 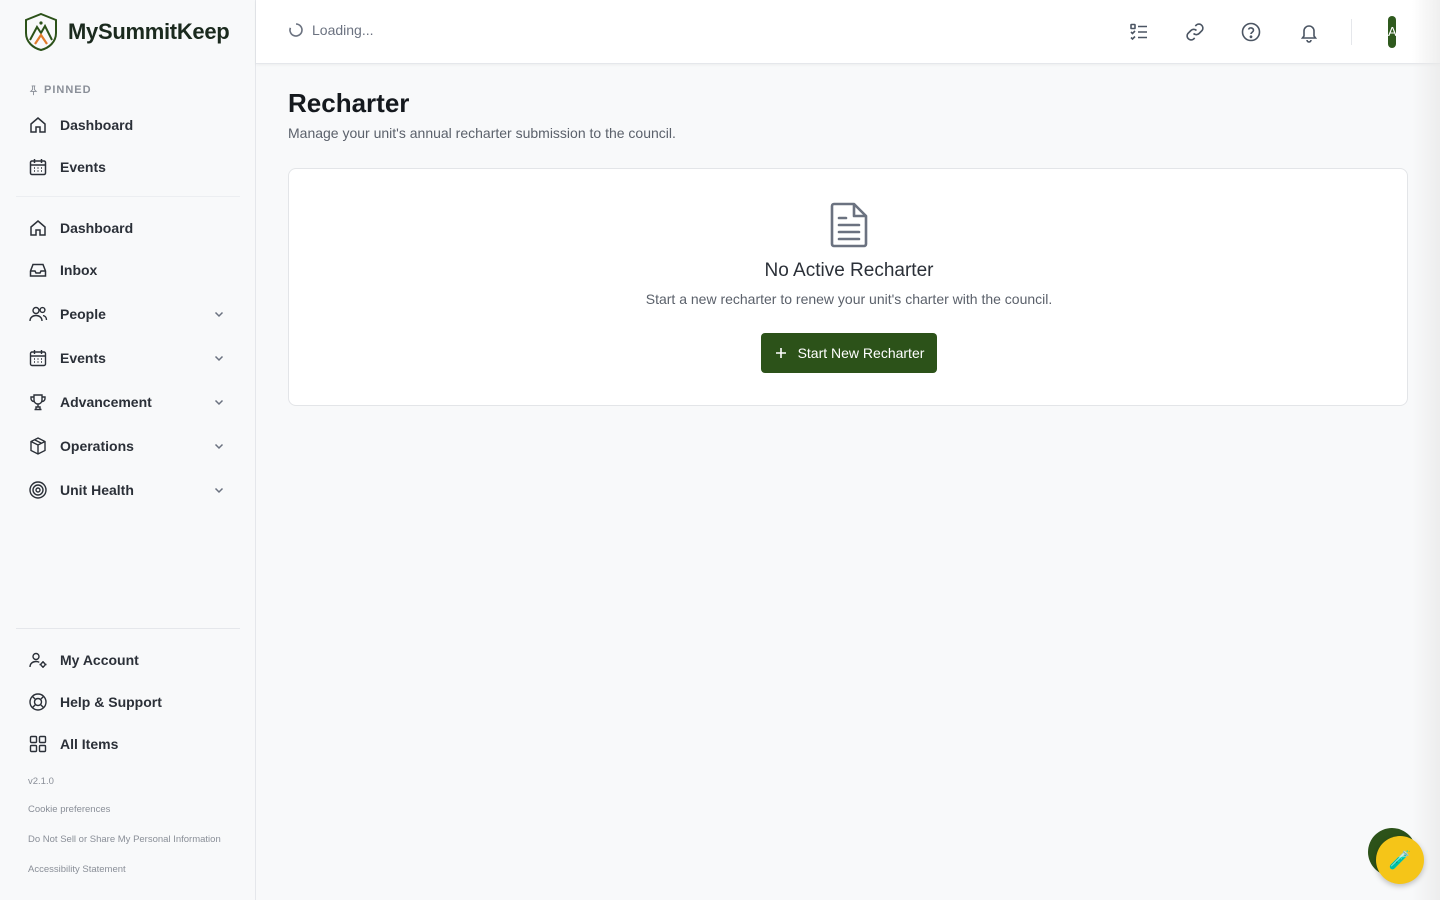 What do you see at coordinates (128, 228) in the screenshot?
I see `sidebar-item-dashboard: Dashboard` at bounding box center [128, 228].